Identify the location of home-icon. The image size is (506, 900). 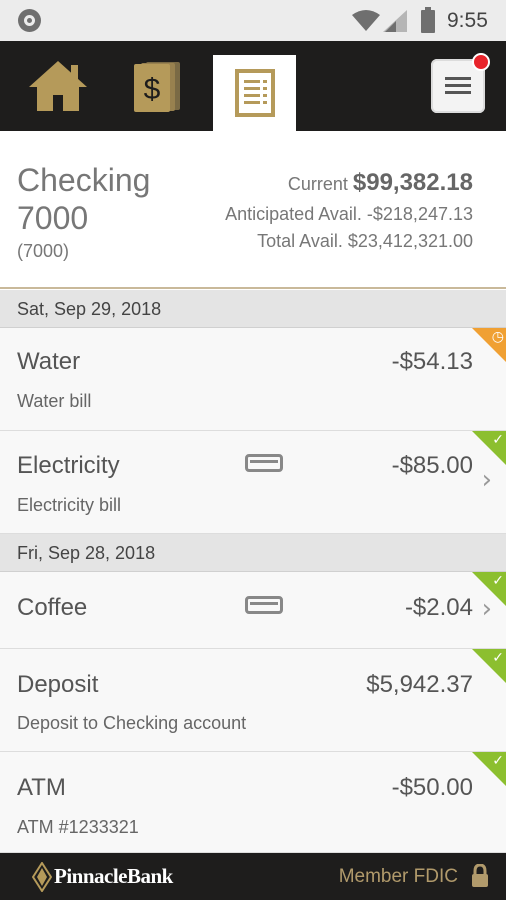
(58, 86).